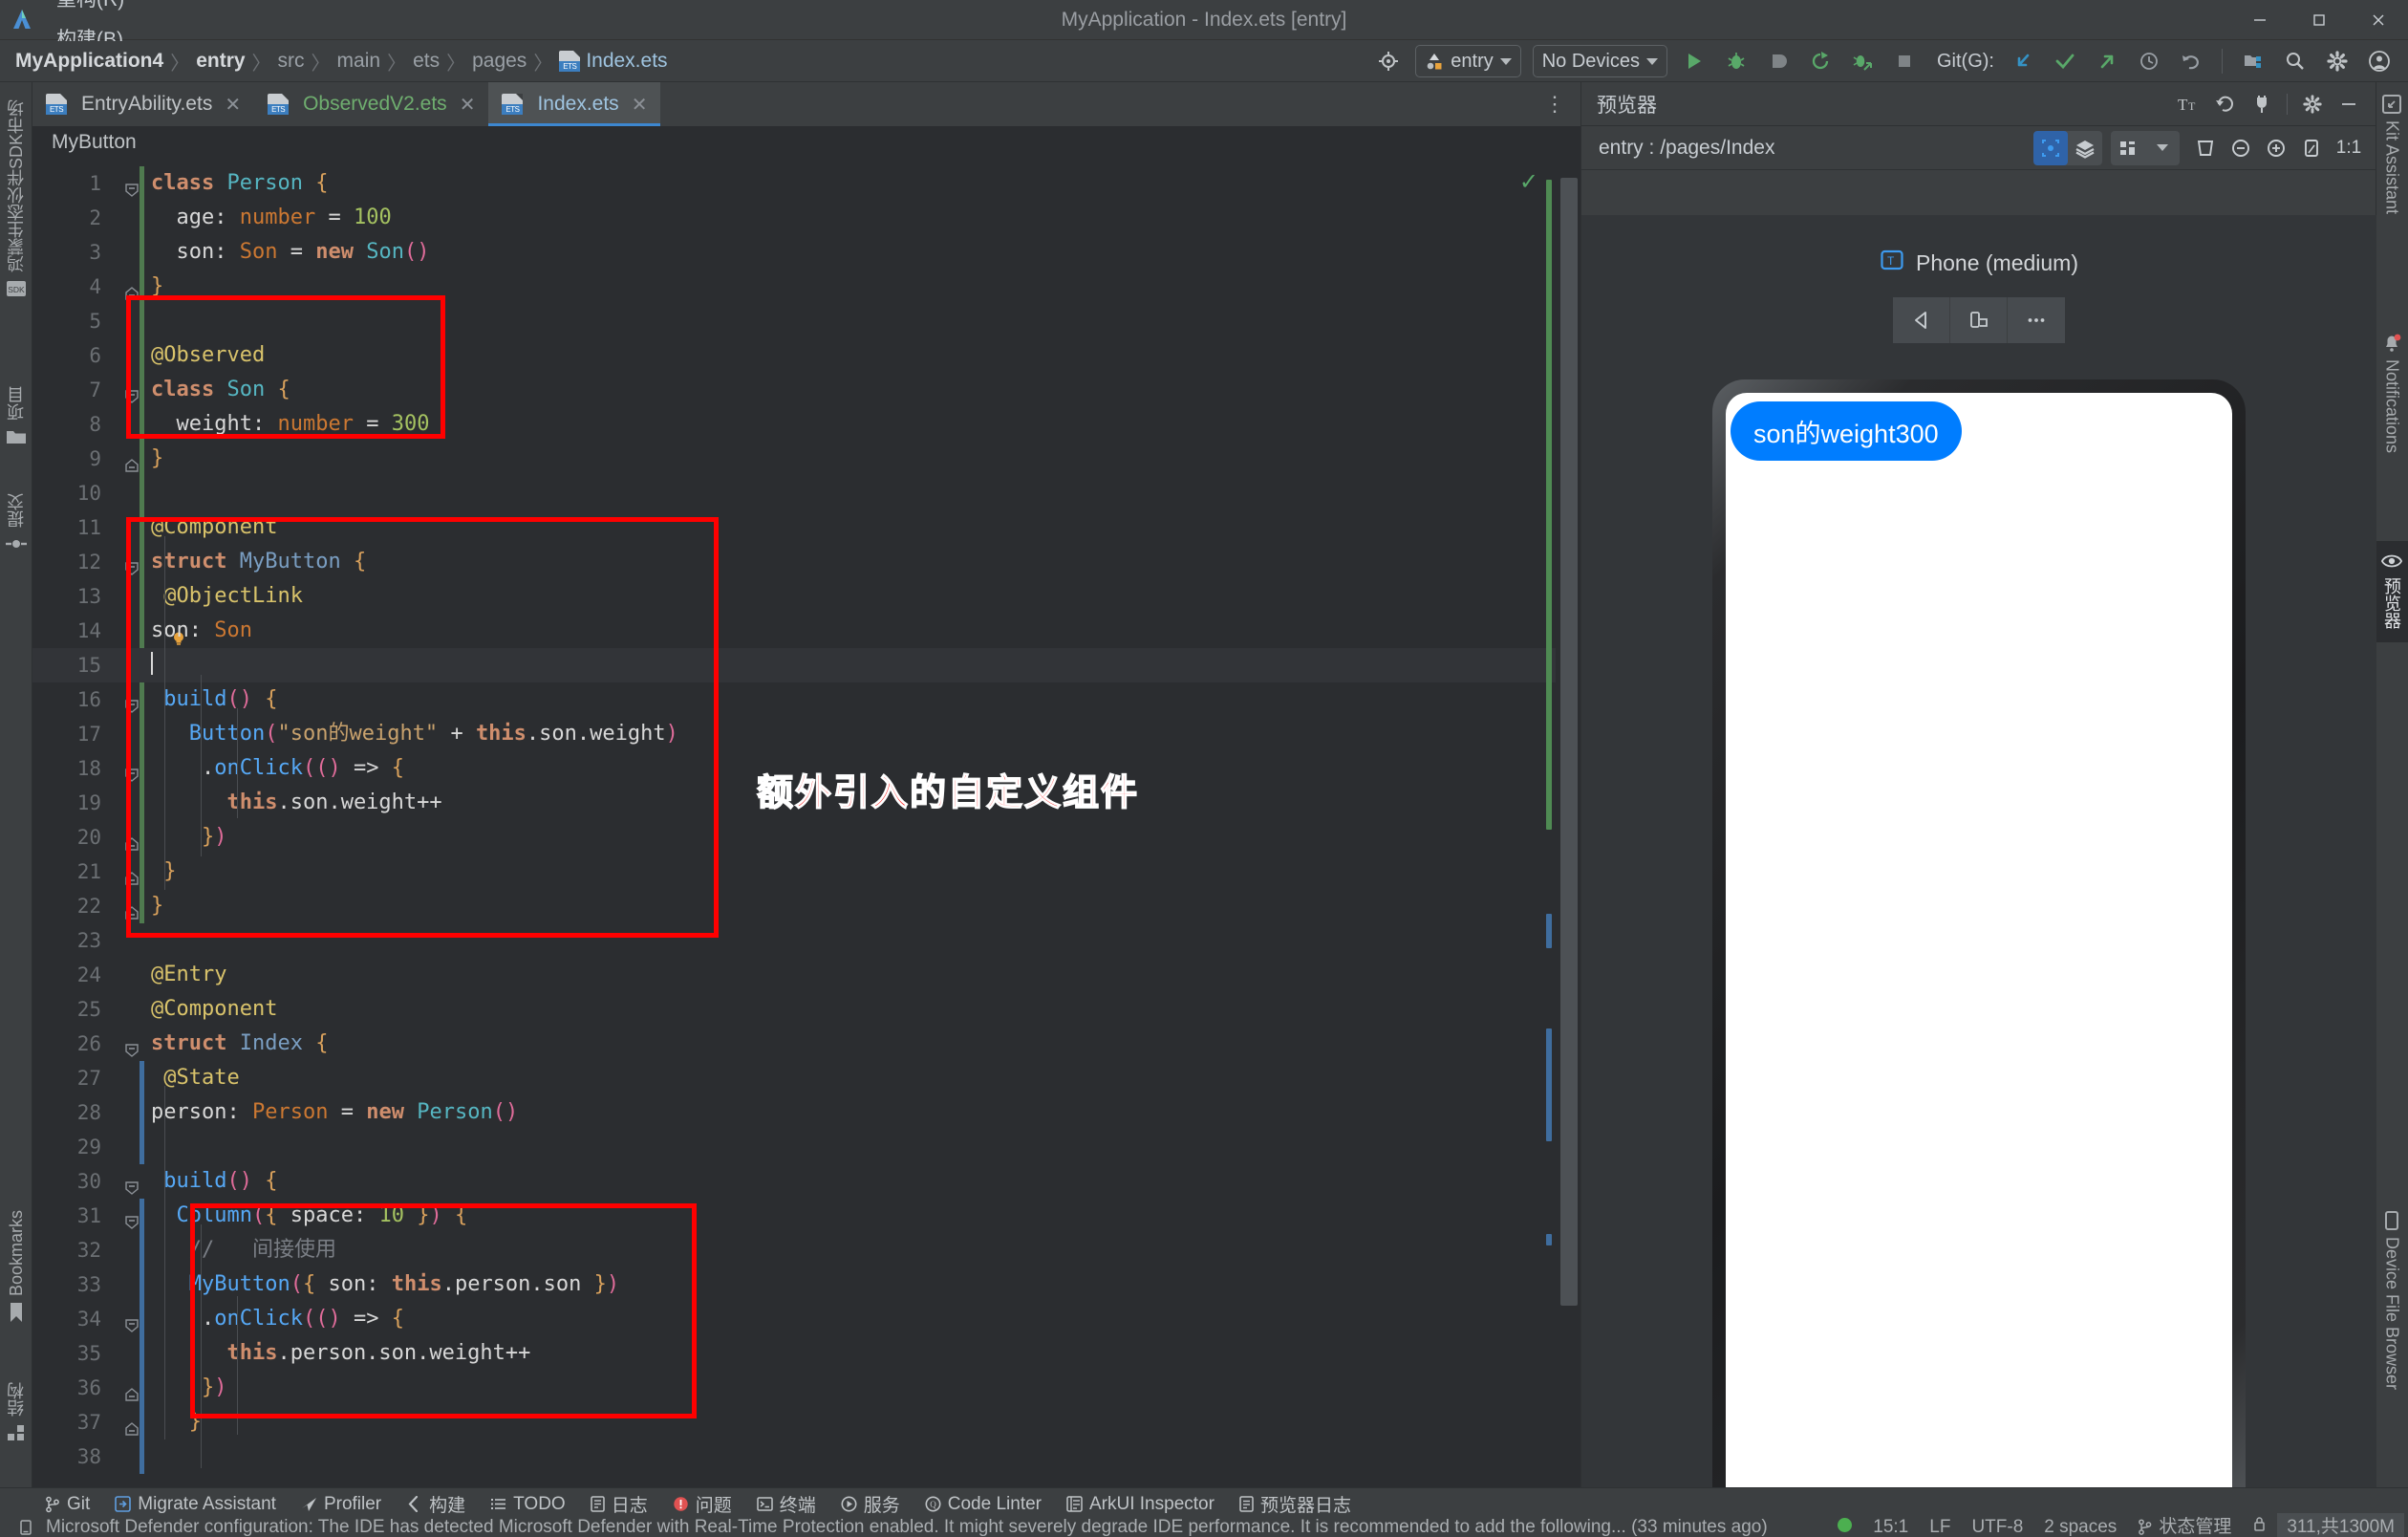  Describe the element at coordinates (2320, 20) in the screenshot. I see `maximize-button` at that location.